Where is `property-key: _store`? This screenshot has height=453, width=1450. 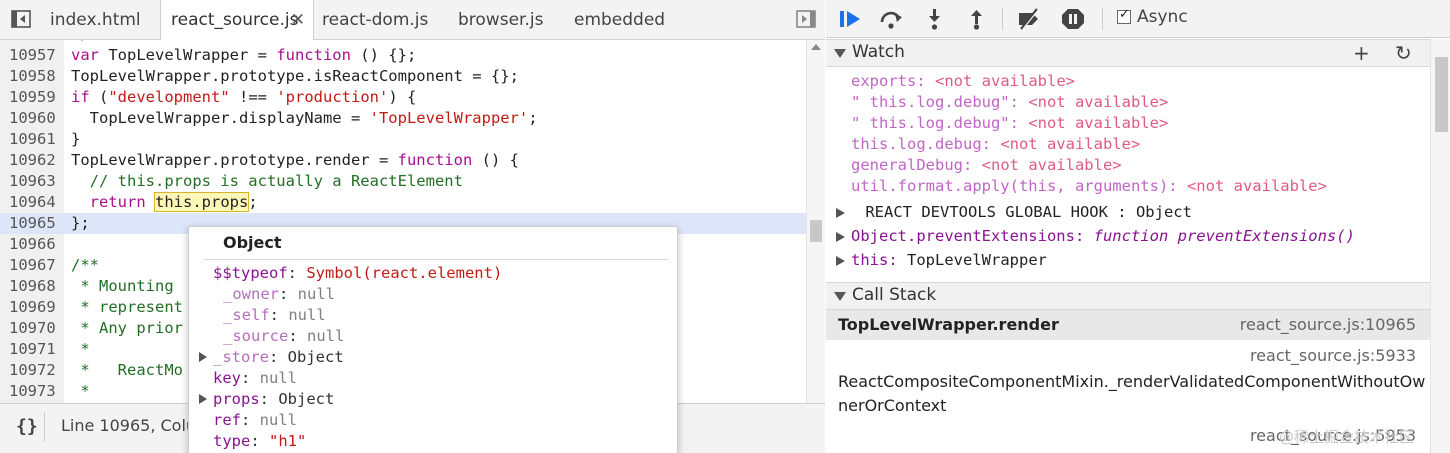
property-key: _store is located at coordinates (241, 357).